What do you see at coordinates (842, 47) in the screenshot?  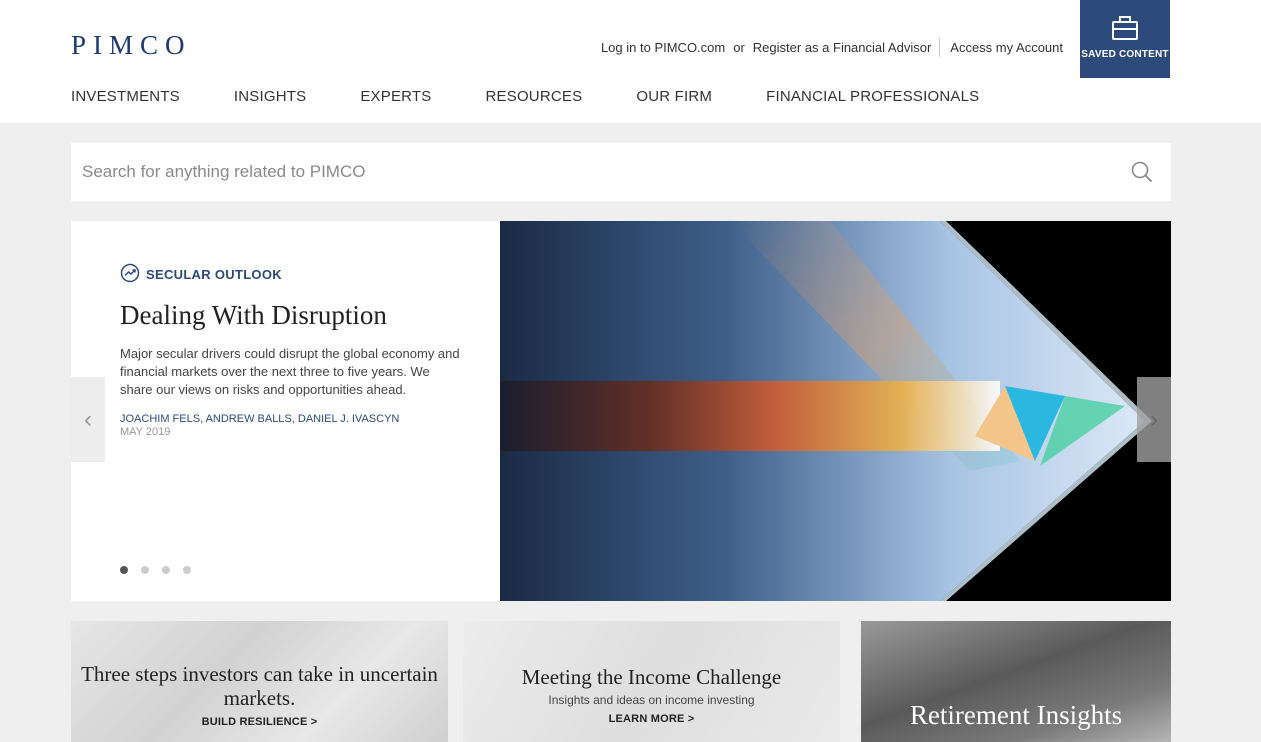 I see `register-link: Register as a Financial Advisor` at bounding box center [842, 47].